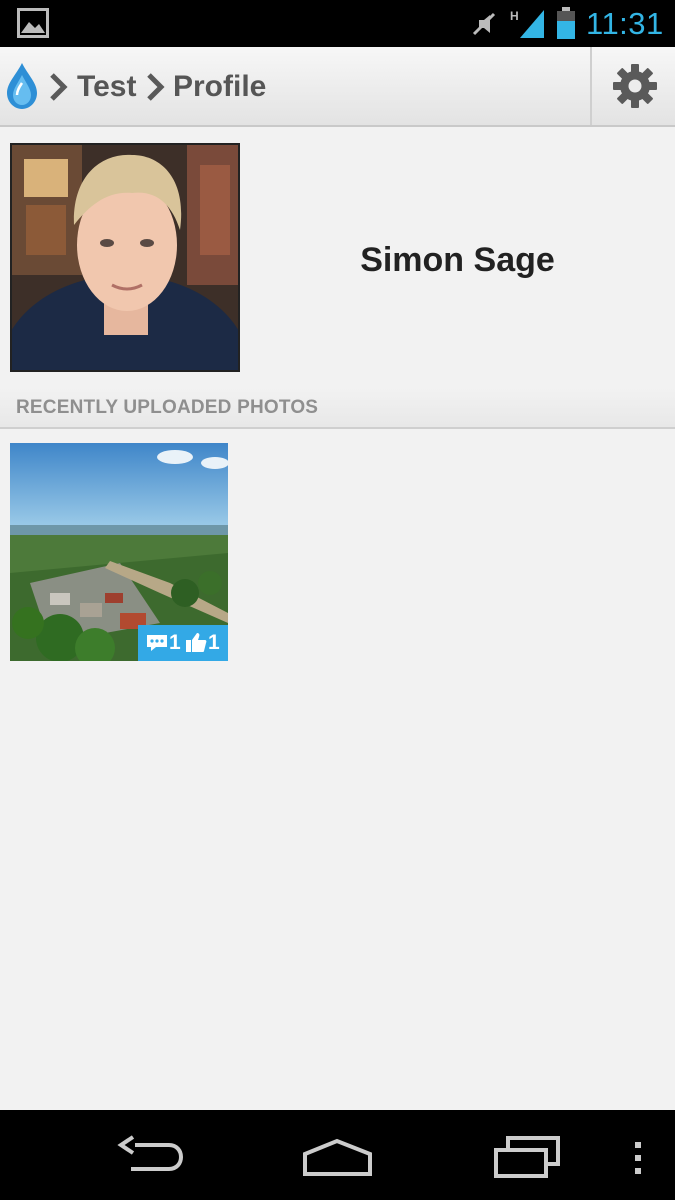 The image size is (675, 1200). Describe the element at coordinates (527, 1157) in the screenshot. I see `recents-icon` at that location.